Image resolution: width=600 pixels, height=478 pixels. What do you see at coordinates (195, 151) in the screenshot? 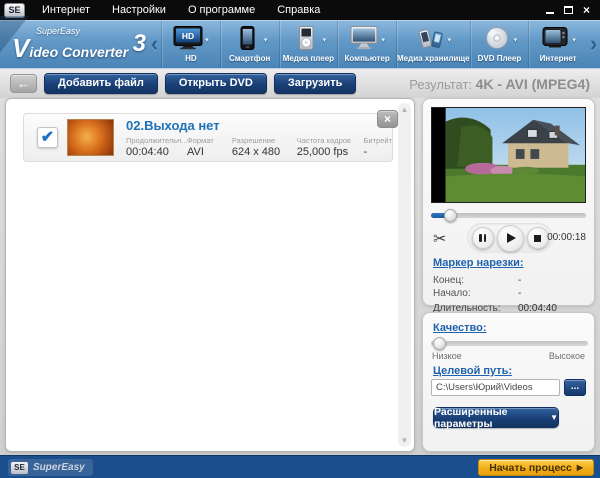
I see `meta-format-value: AVI` at bounding box center [195, 151].